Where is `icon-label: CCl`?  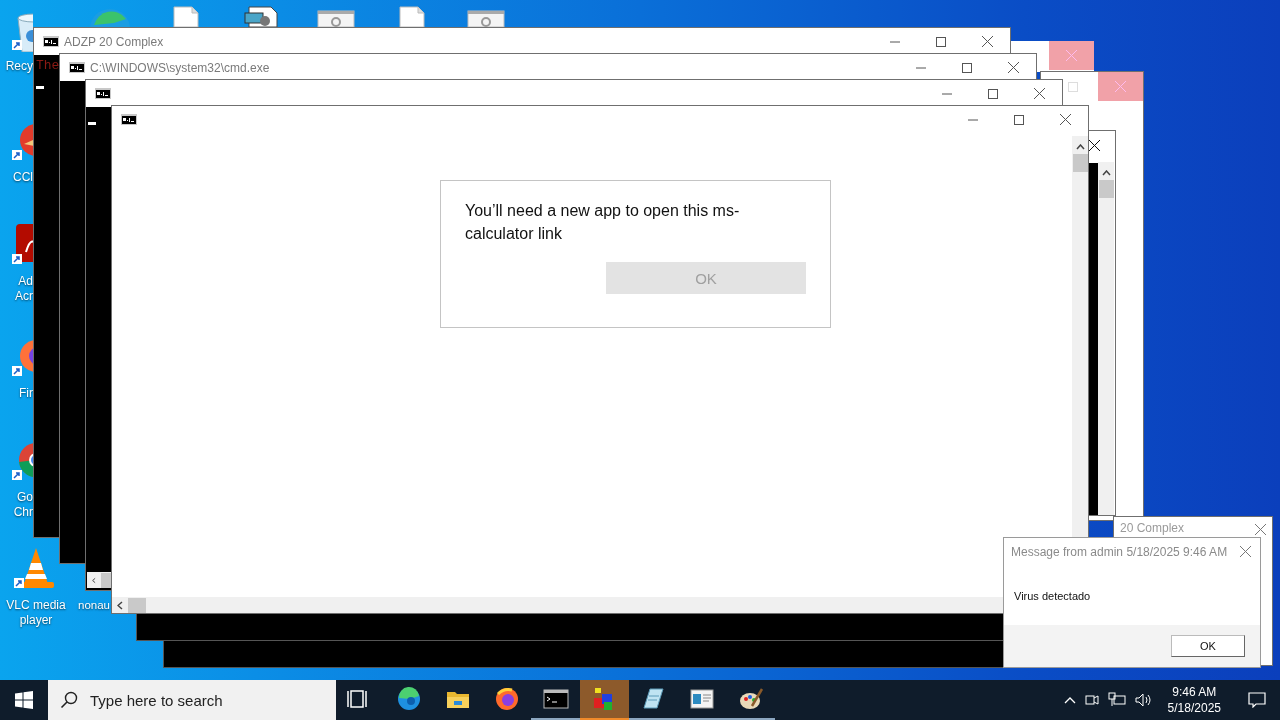
icon-label: CCl is located at coordinates (23, 177).